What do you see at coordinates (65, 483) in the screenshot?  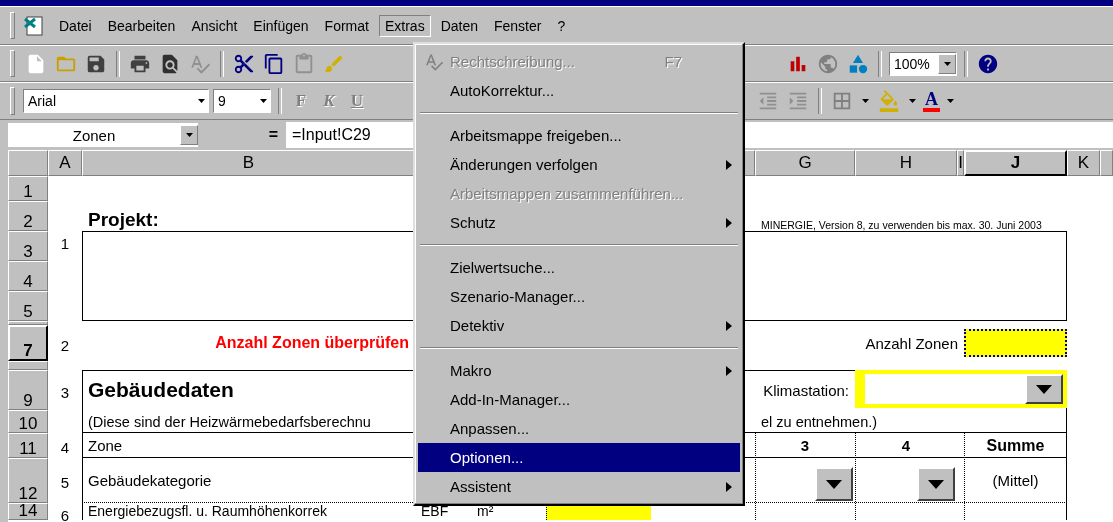 I see `row-number: 5` at bounding box center [65, 483].